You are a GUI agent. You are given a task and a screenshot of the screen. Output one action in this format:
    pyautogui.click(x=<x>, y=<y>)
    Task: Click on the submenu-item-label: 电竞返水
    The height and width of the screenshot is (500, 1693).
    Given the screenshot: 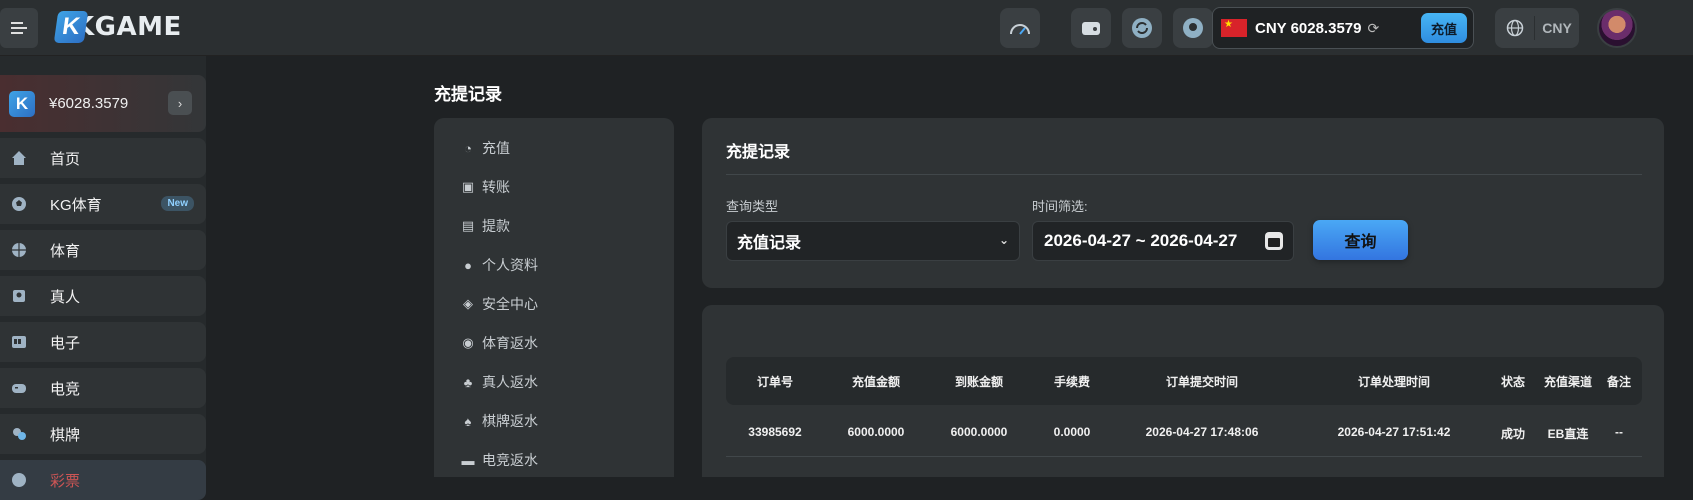 What is the action you would take?
    pyautogui.click(x=510, y=460)
    